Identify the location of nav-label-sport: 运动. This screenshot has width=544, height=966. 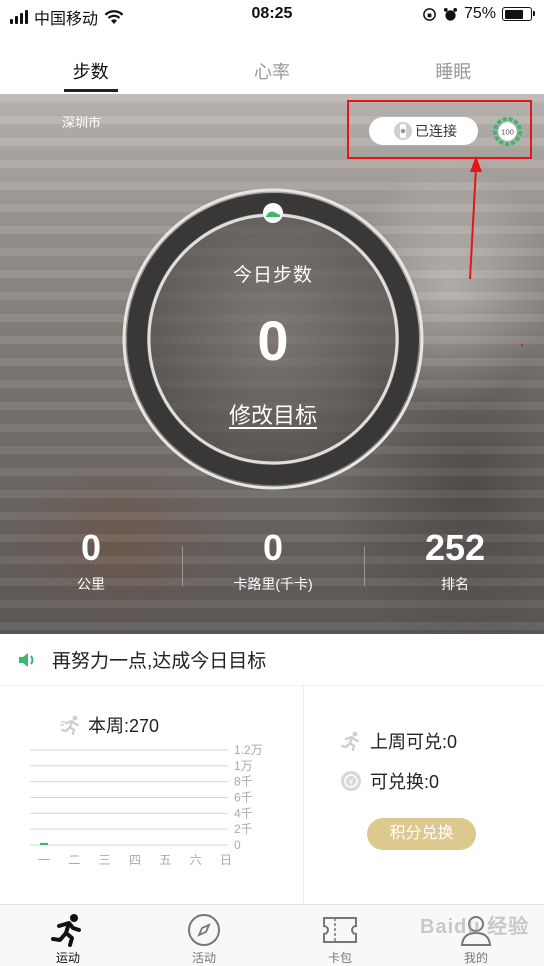
(67, 958).